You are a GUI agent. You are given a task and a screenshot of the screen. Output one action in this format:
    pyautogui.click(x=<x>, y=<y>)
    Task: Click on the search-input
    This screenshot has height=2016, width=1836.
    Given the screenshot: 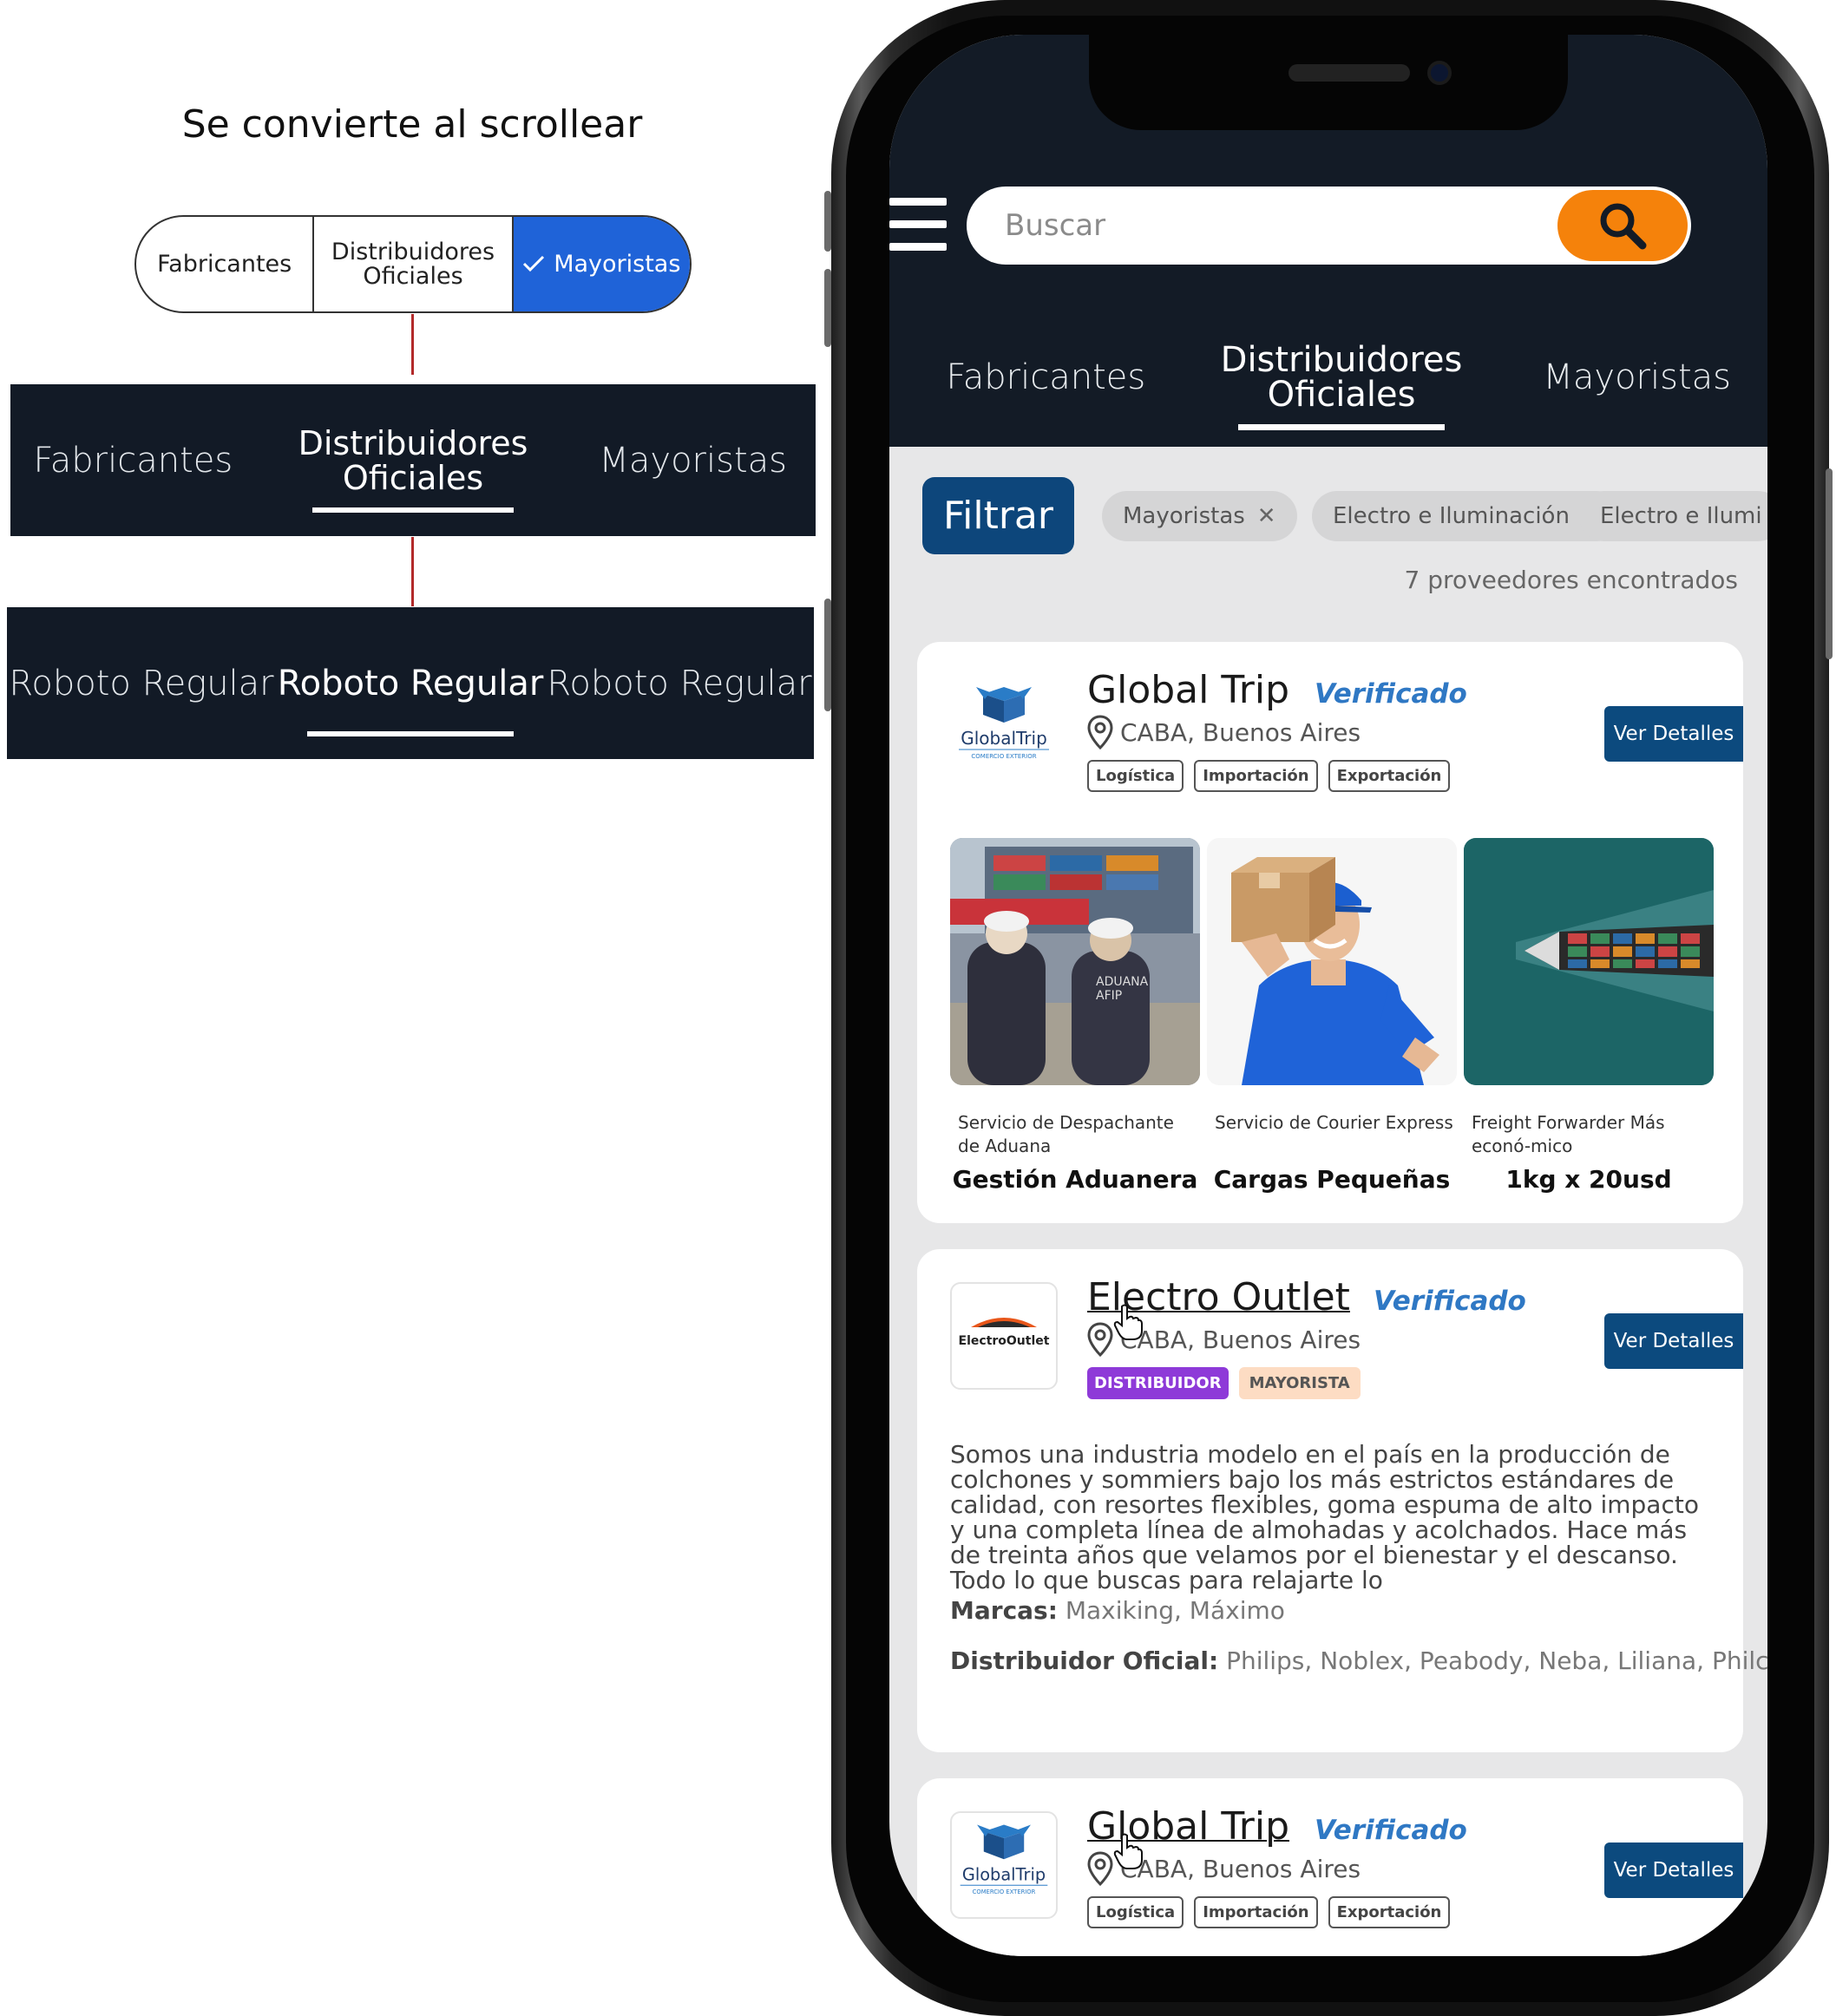 What is the action you would take?
    pyautogui.click(x=1262, y=226)
    